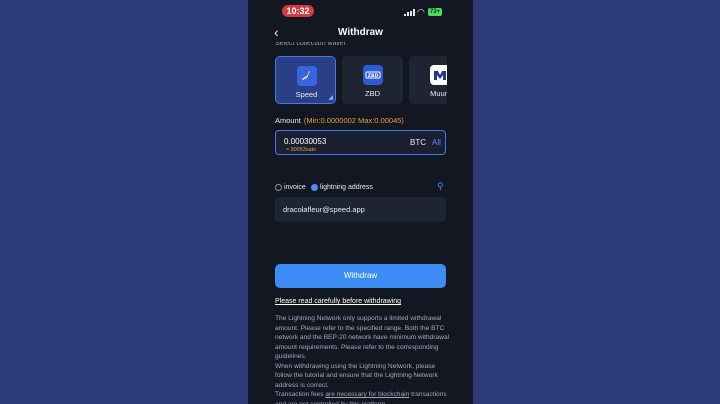 The width and height of the screenshot is (720, 404). What do you see at coordinates (324, 209) in the screenshot?
I see `address-value: dracolafleur@speed.app` at bounding box center [324, 209].